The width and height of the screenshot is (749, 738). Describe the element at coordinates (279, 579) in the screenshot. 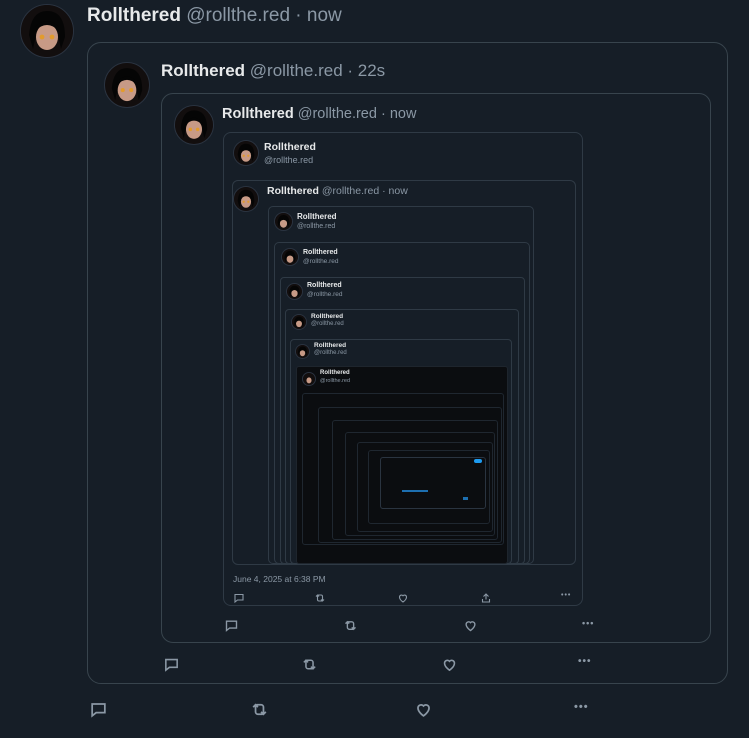

I see `post-date: June 4, 2025 at 6:38 PM` at that location.